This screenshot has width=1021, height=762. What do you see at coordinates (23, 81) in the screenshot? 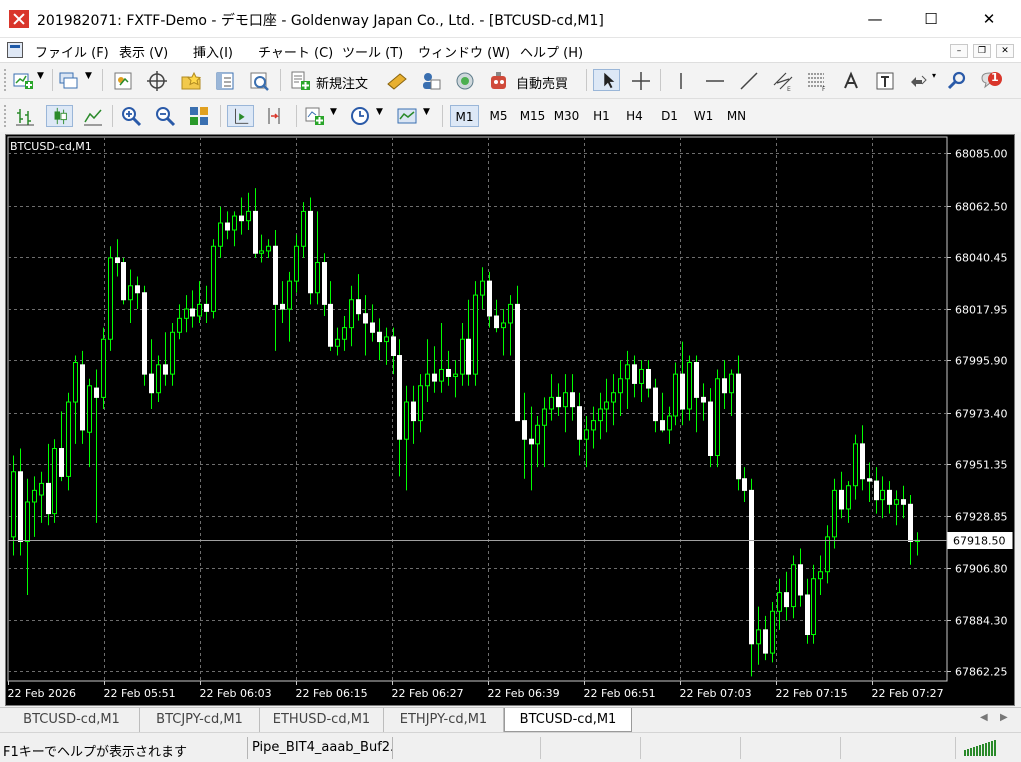
I see `new-chart-icon` at bounding box center [23, 81].